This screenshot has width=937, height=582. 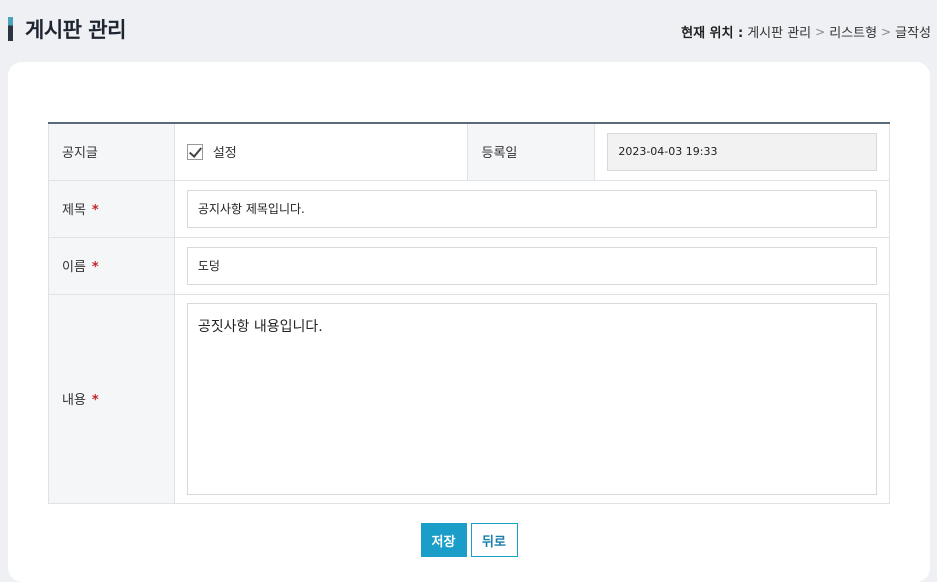 I want to click on breadcrumb-label: 현재 위치 :, so click(x=712, y=33).